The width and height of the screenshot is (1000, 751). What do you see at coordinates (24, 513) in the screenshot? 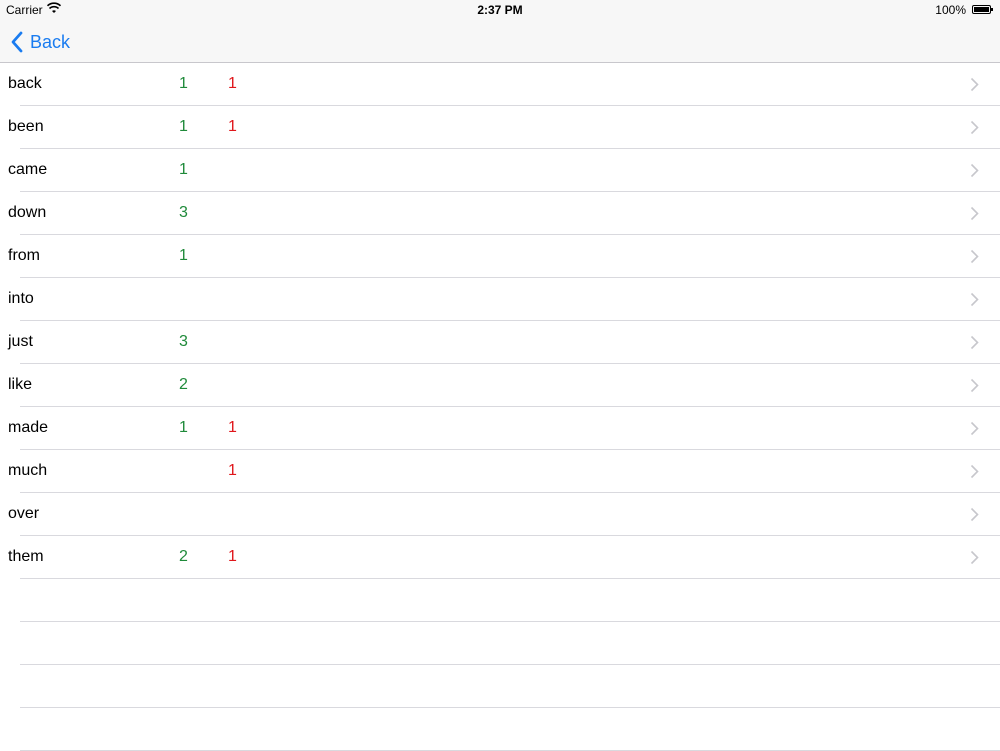
I see `row-word: over` at bounding box center [24, 513].